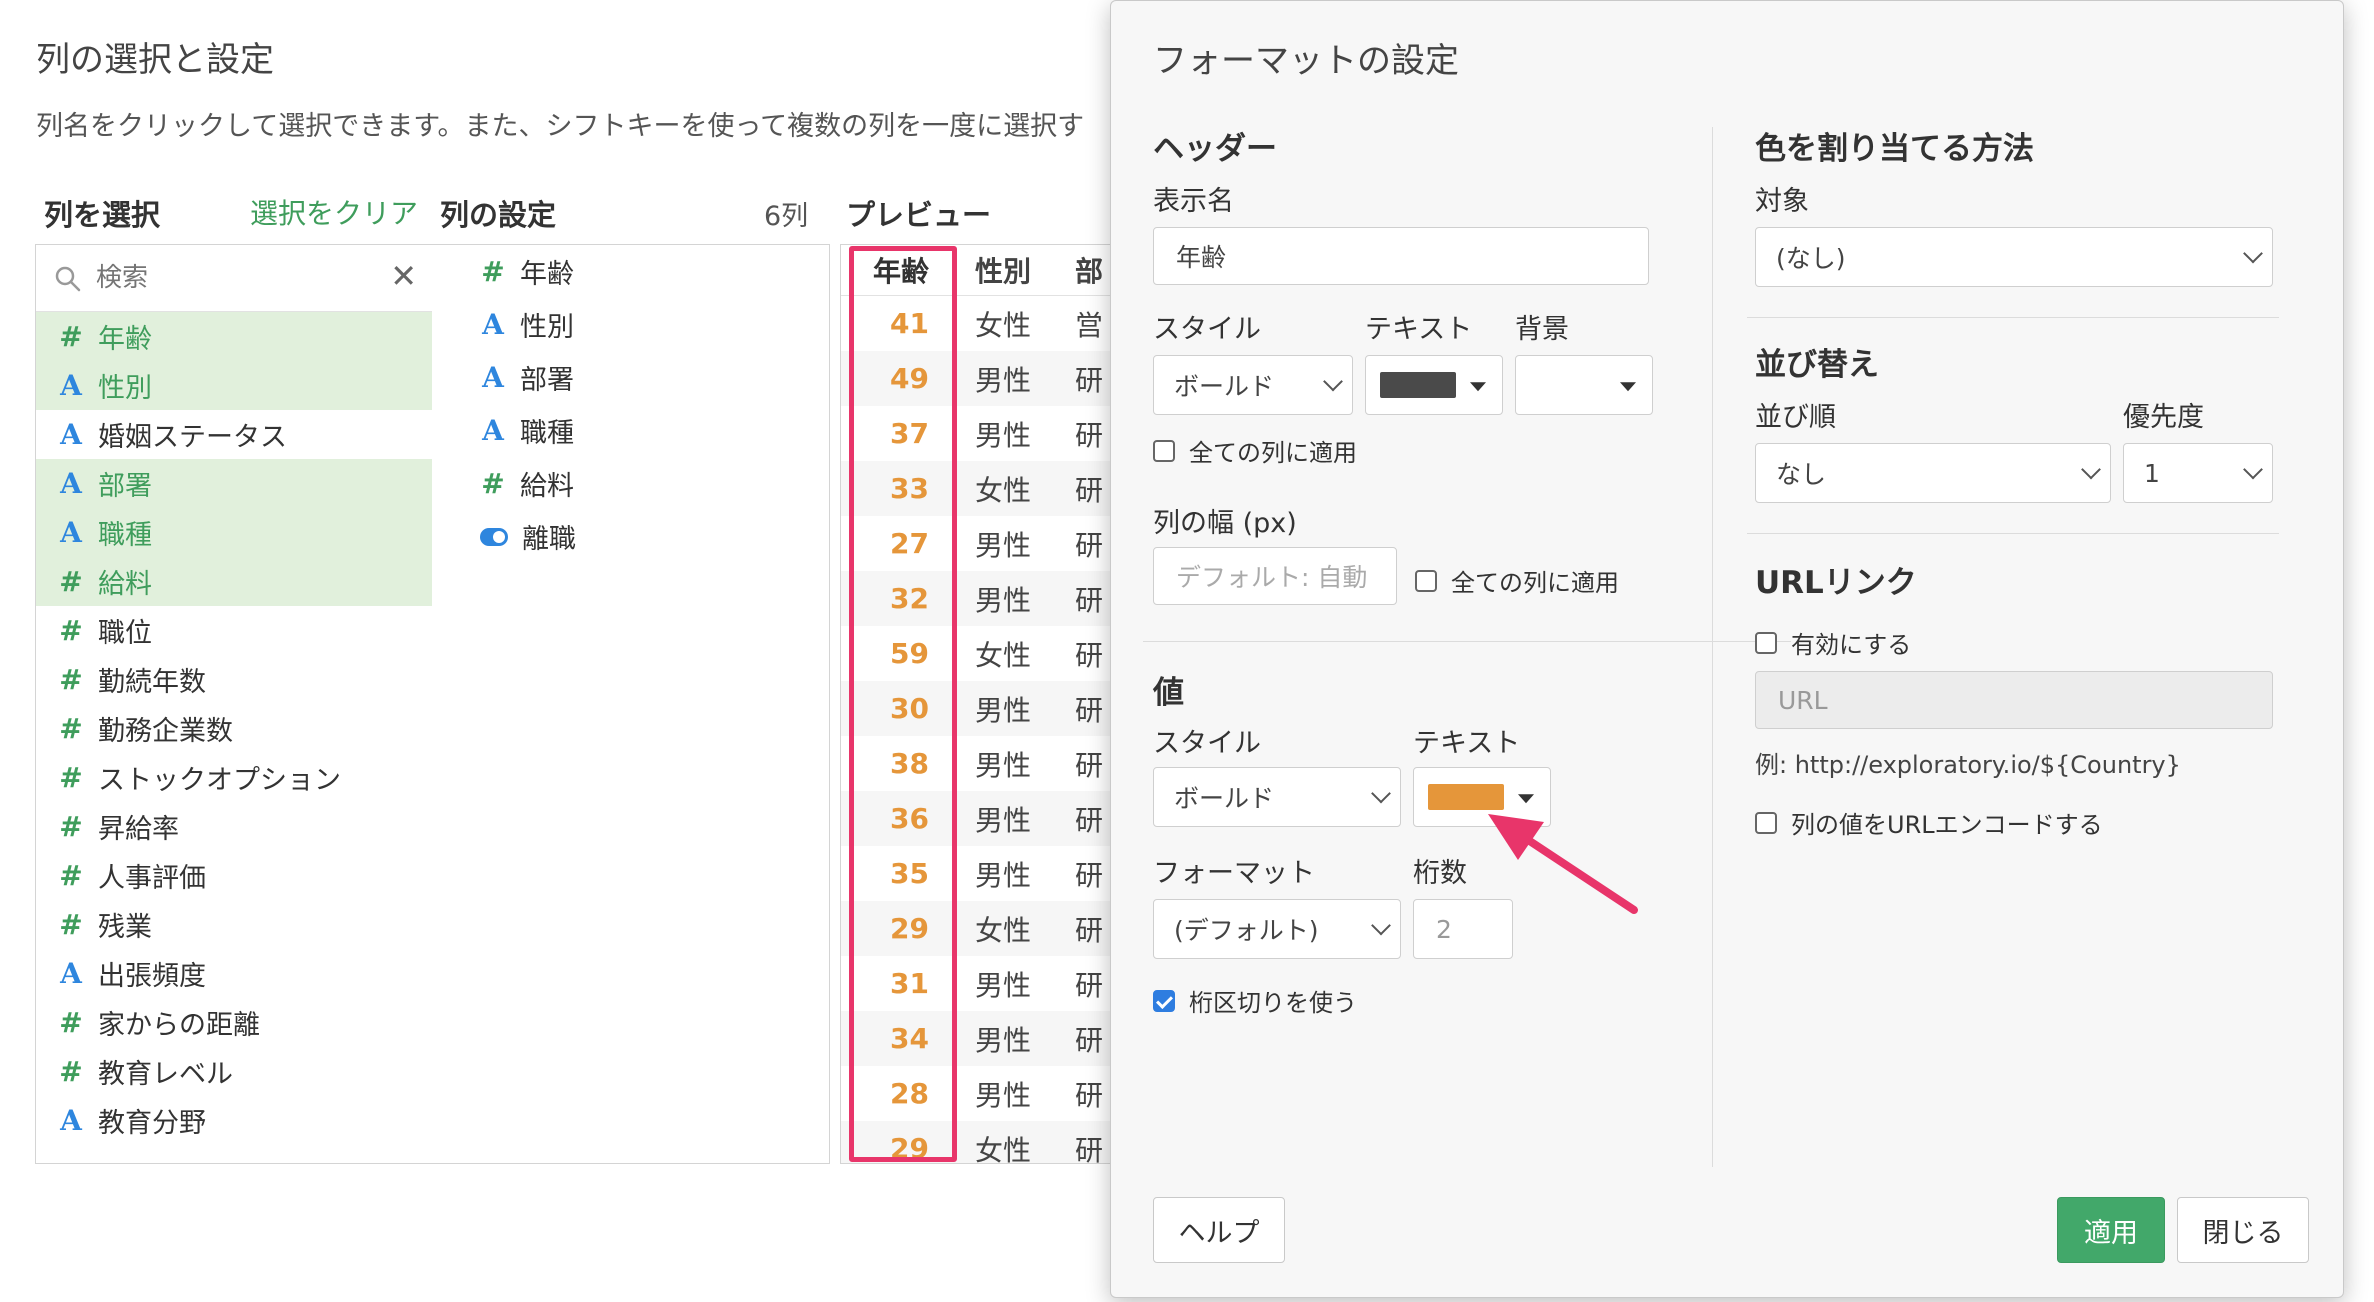 The height and width of the screenshot is (1302, 2374). What do you see at coordinates (1246, 930) in the screenshot?
I see `format-value: (デフォルト)` at bounding box center [1246, 930].